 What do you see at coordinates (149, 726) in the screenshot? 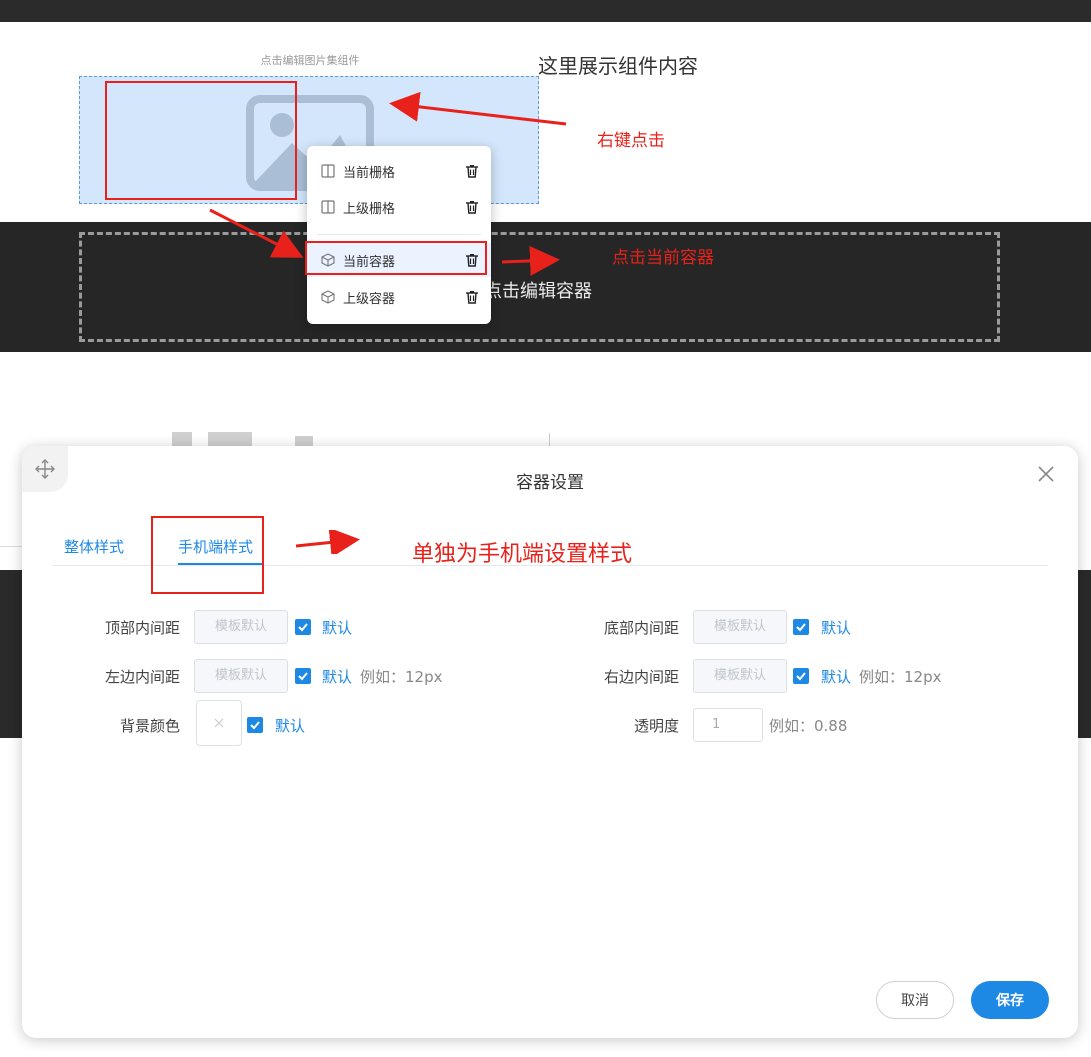
I see `bg-color-label: 背景颜色` at bounding box center [149, 726].